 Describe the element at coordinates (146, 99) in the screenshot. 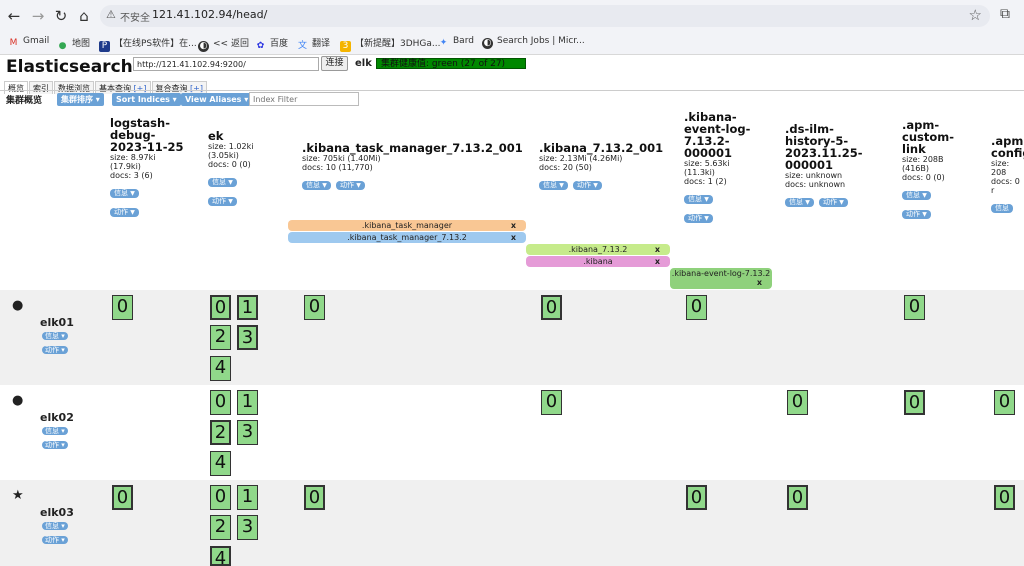

I see `sort-indices-button: Sort Indices ▾` at that location.